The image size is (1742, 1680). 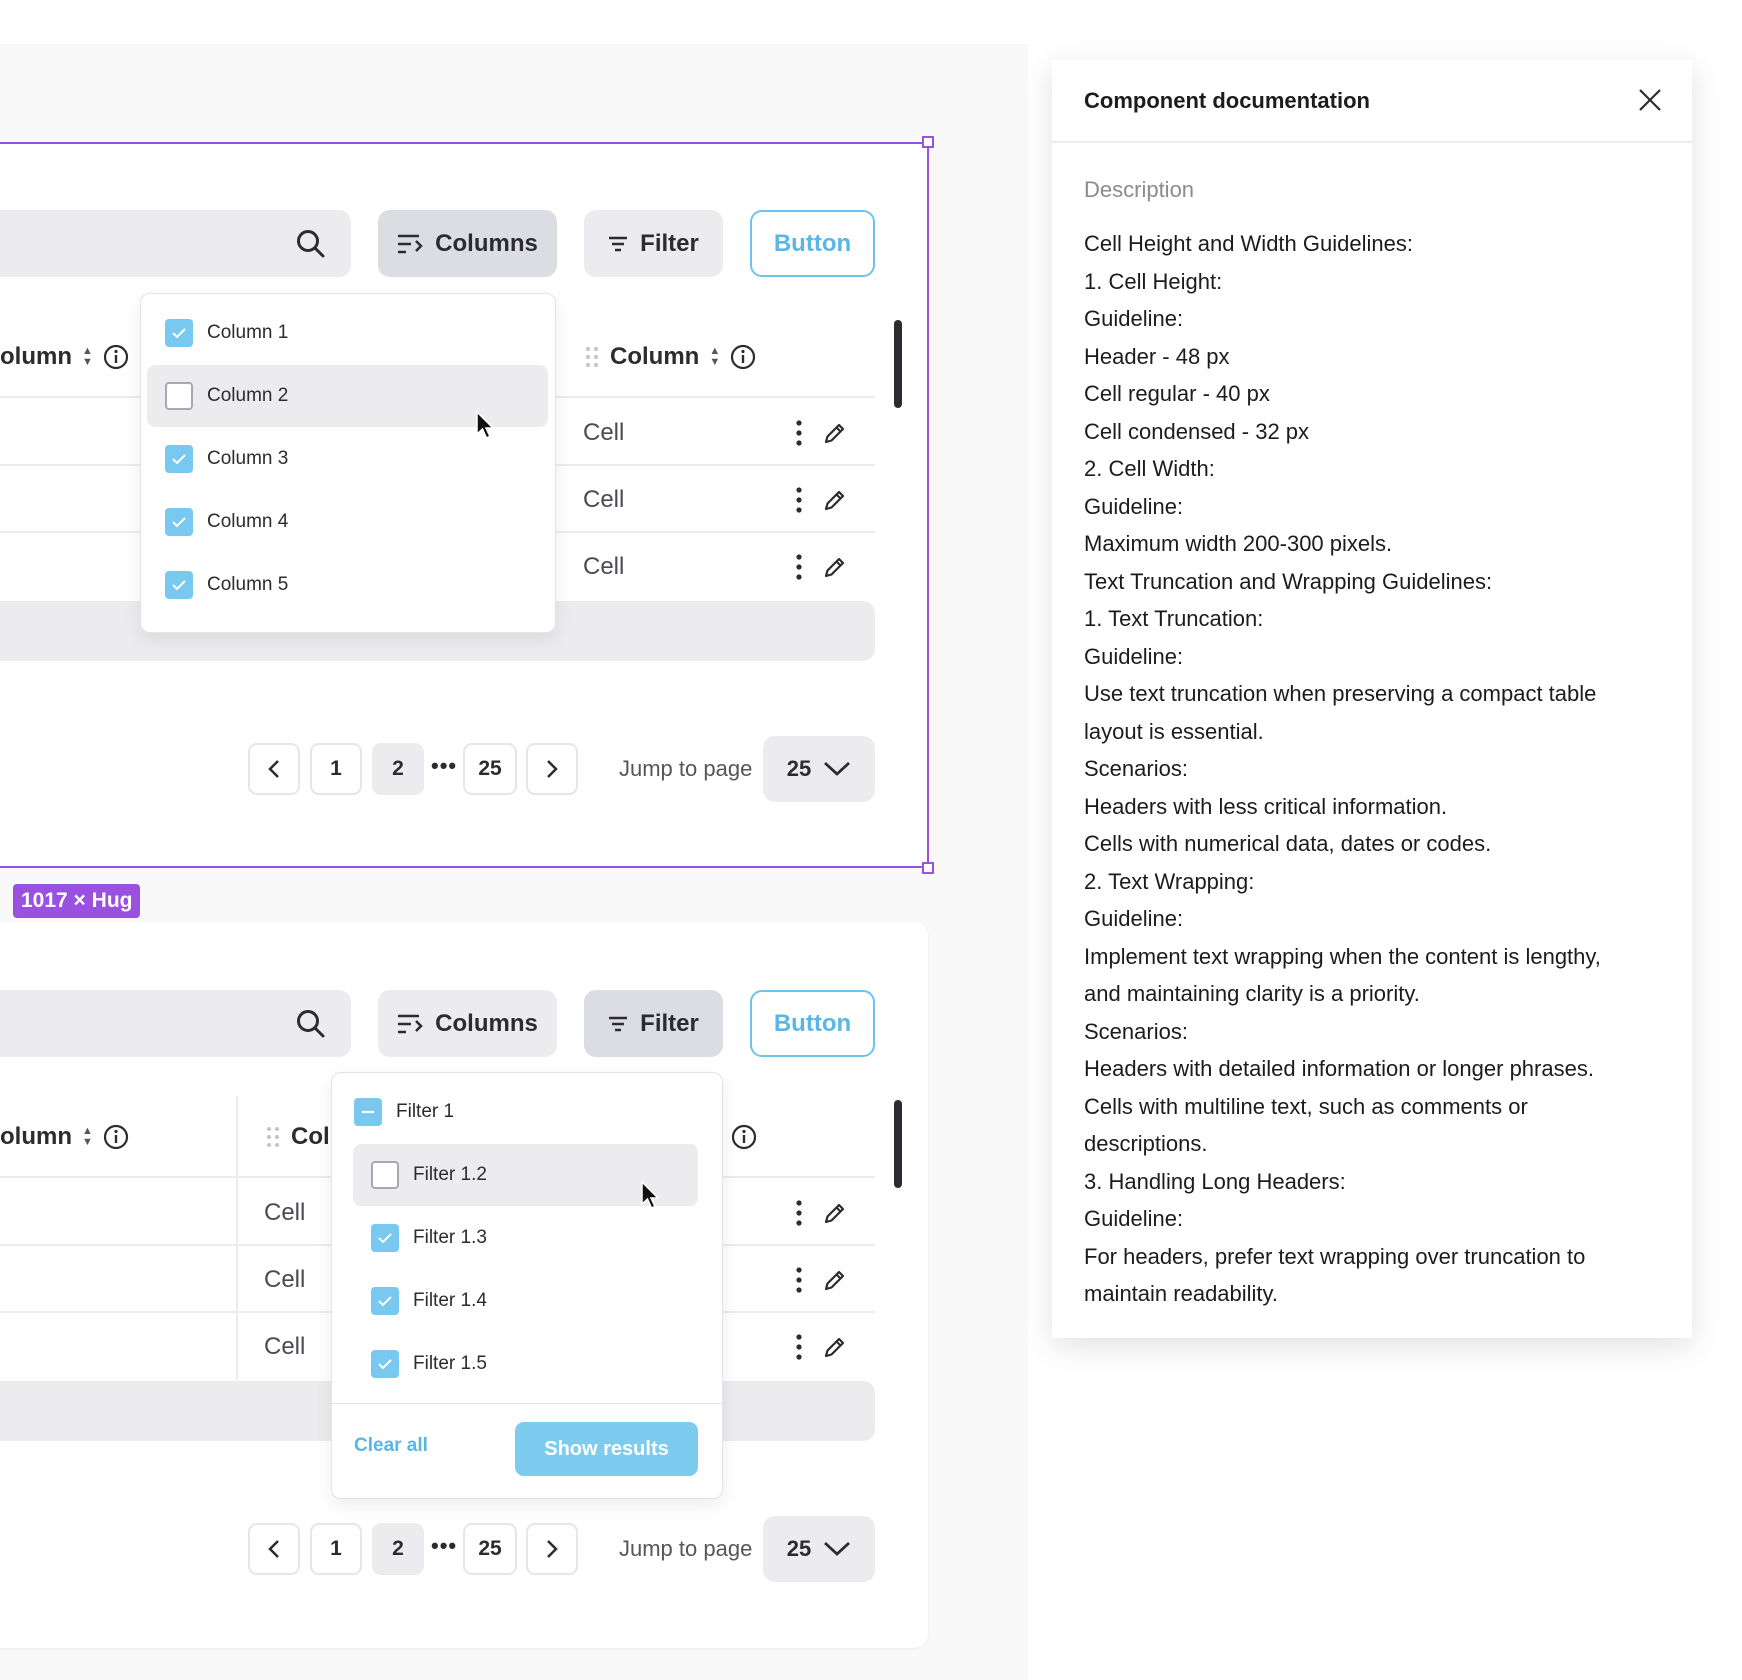 What do you see at coordinates (525, 1238) in the screenshot?
I see `filter-option: Filter 1.3` at bounding box center [525, 1238].